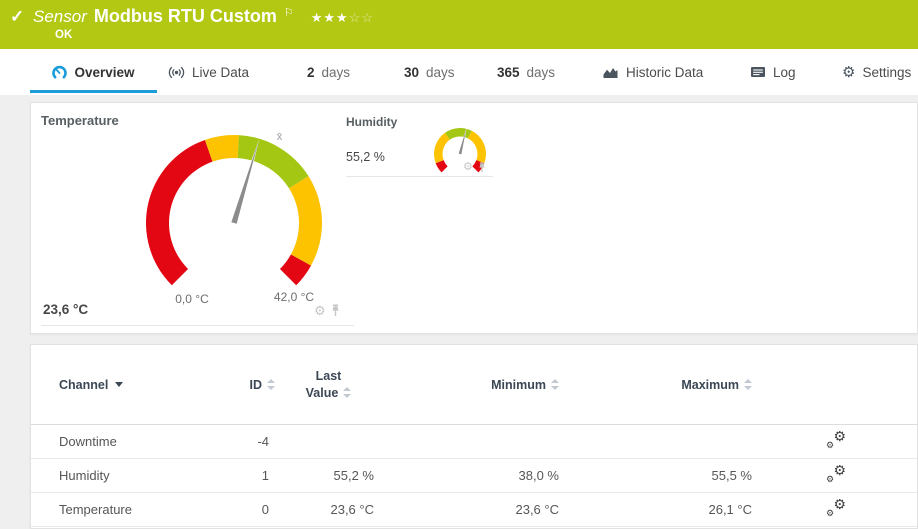 This screenshot has width=918, height=529. Describe the element at coordinates (468, 167) in the screenshot. I see `humidity-gear-icon: ⚙` at that location.